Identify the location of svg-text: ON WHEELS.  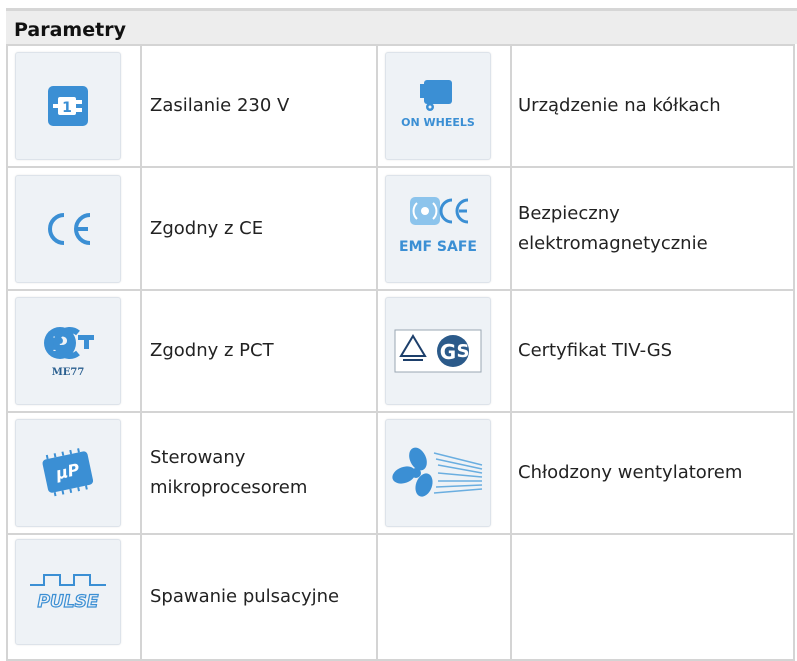
(438, 122).